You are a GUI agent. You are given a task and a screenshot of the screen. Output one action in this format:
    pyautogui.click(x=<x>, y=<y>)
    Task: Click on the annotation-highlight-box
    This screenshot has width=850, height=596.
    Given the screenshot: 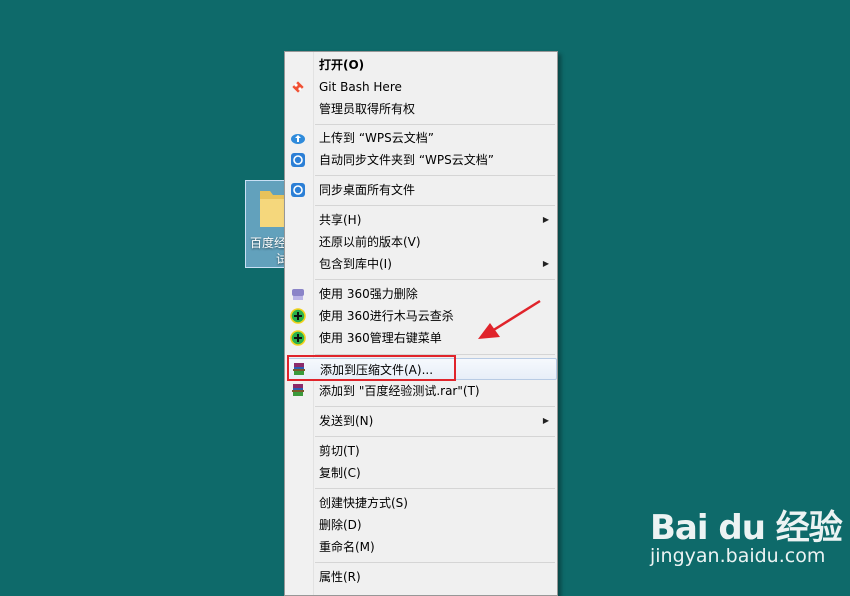 What is the action you would take?
    pyautogui.click(x=371, y=368)
    